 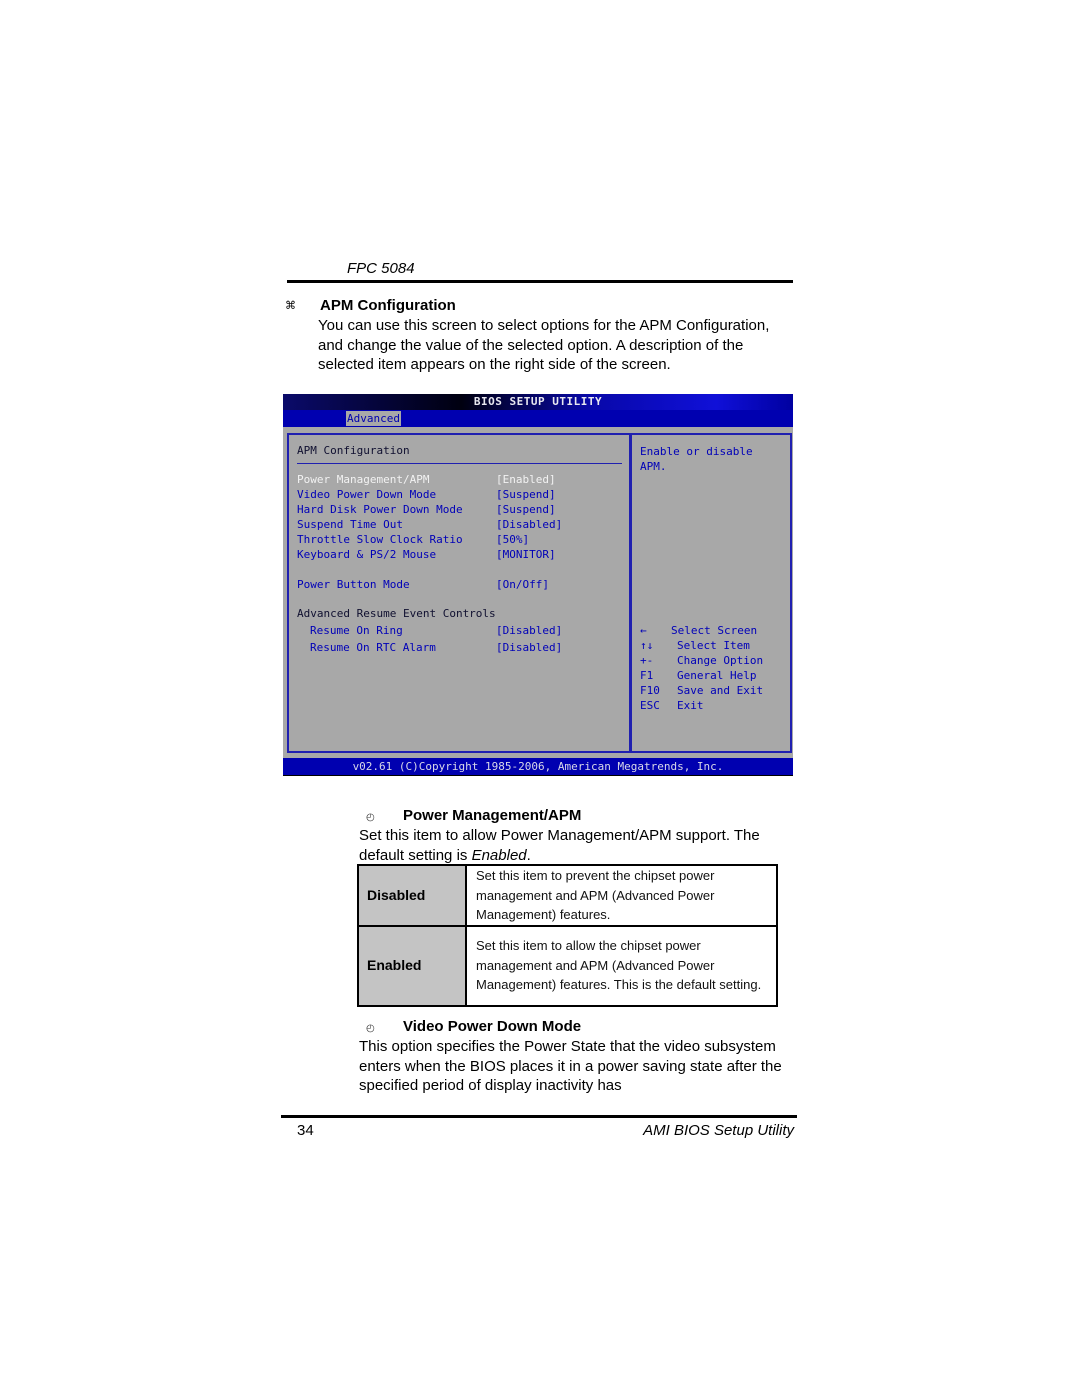 I want to click on bios-item-value: [On/Off], so click(x=522, y=584).